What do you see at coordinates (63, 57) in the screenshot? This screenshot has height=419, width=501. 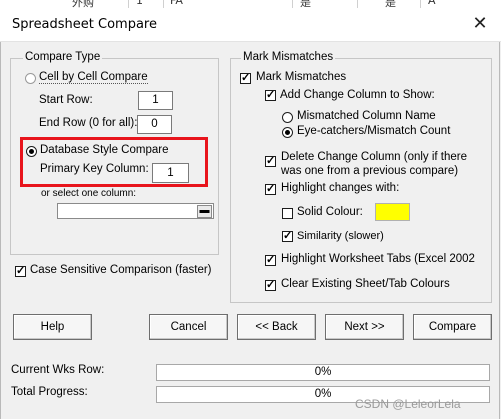 I see `compare-type-legend: Compare Type` at bounding box center [63, 57].